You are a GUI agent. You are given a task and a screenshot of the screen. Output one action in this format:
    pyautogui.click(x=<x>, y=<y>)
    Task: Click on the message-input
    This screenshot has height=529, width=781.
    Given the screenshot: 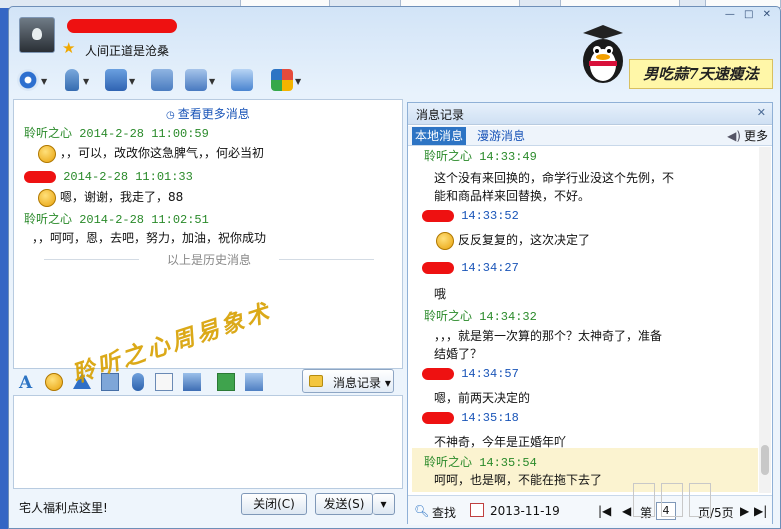 What is the action you would take?
    pyautogui.click(x=208, y=442)
    